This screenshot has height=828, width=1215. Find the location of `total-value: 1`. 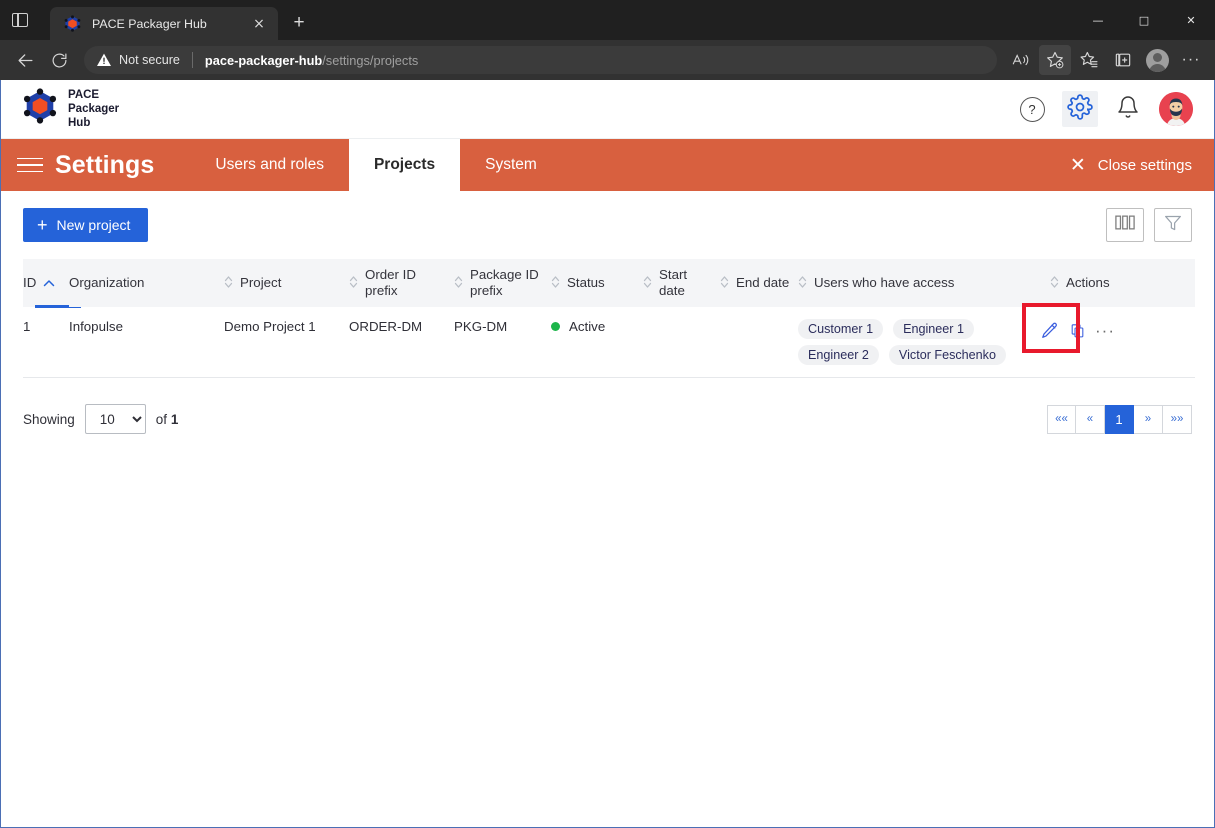

total-value: 1 is located at coordinates (174, 419).